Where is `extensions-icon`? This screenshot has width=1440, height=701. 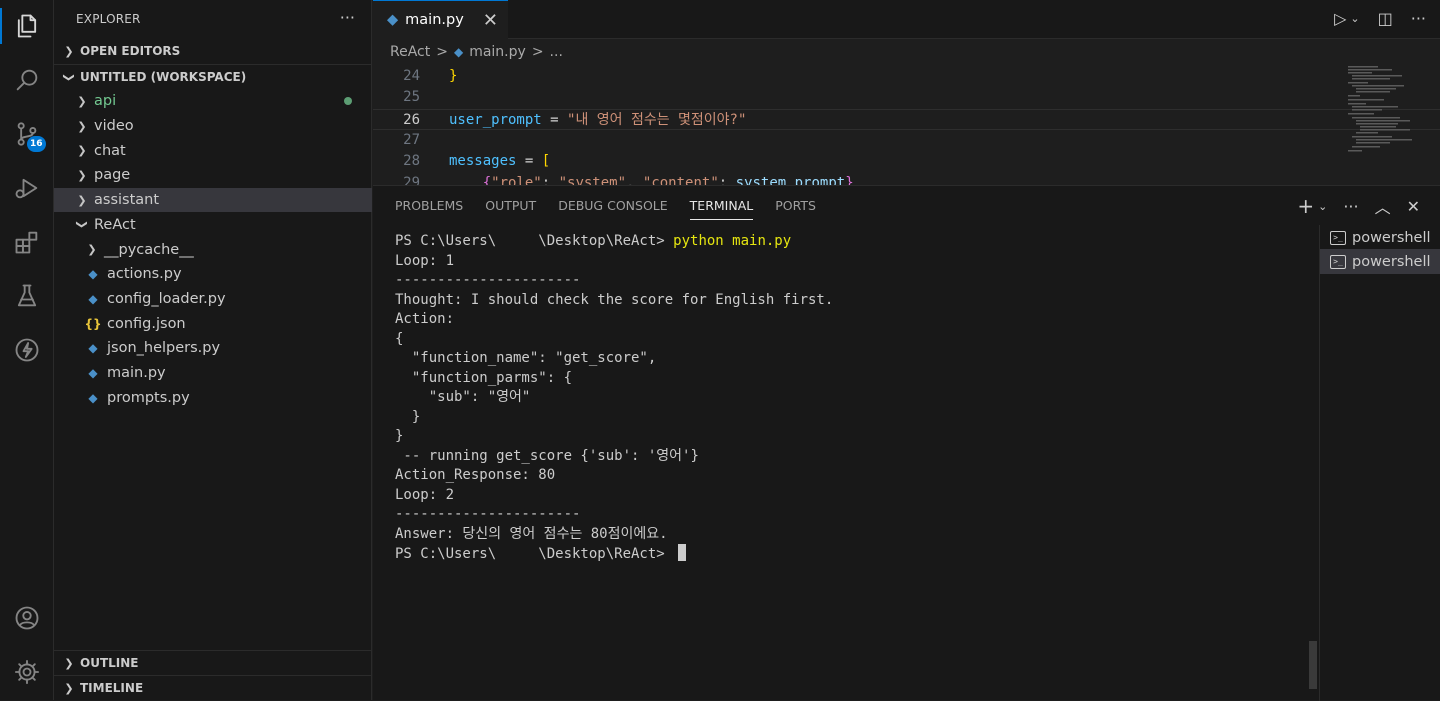
extensions-icon is located at coordinates (27, 242).